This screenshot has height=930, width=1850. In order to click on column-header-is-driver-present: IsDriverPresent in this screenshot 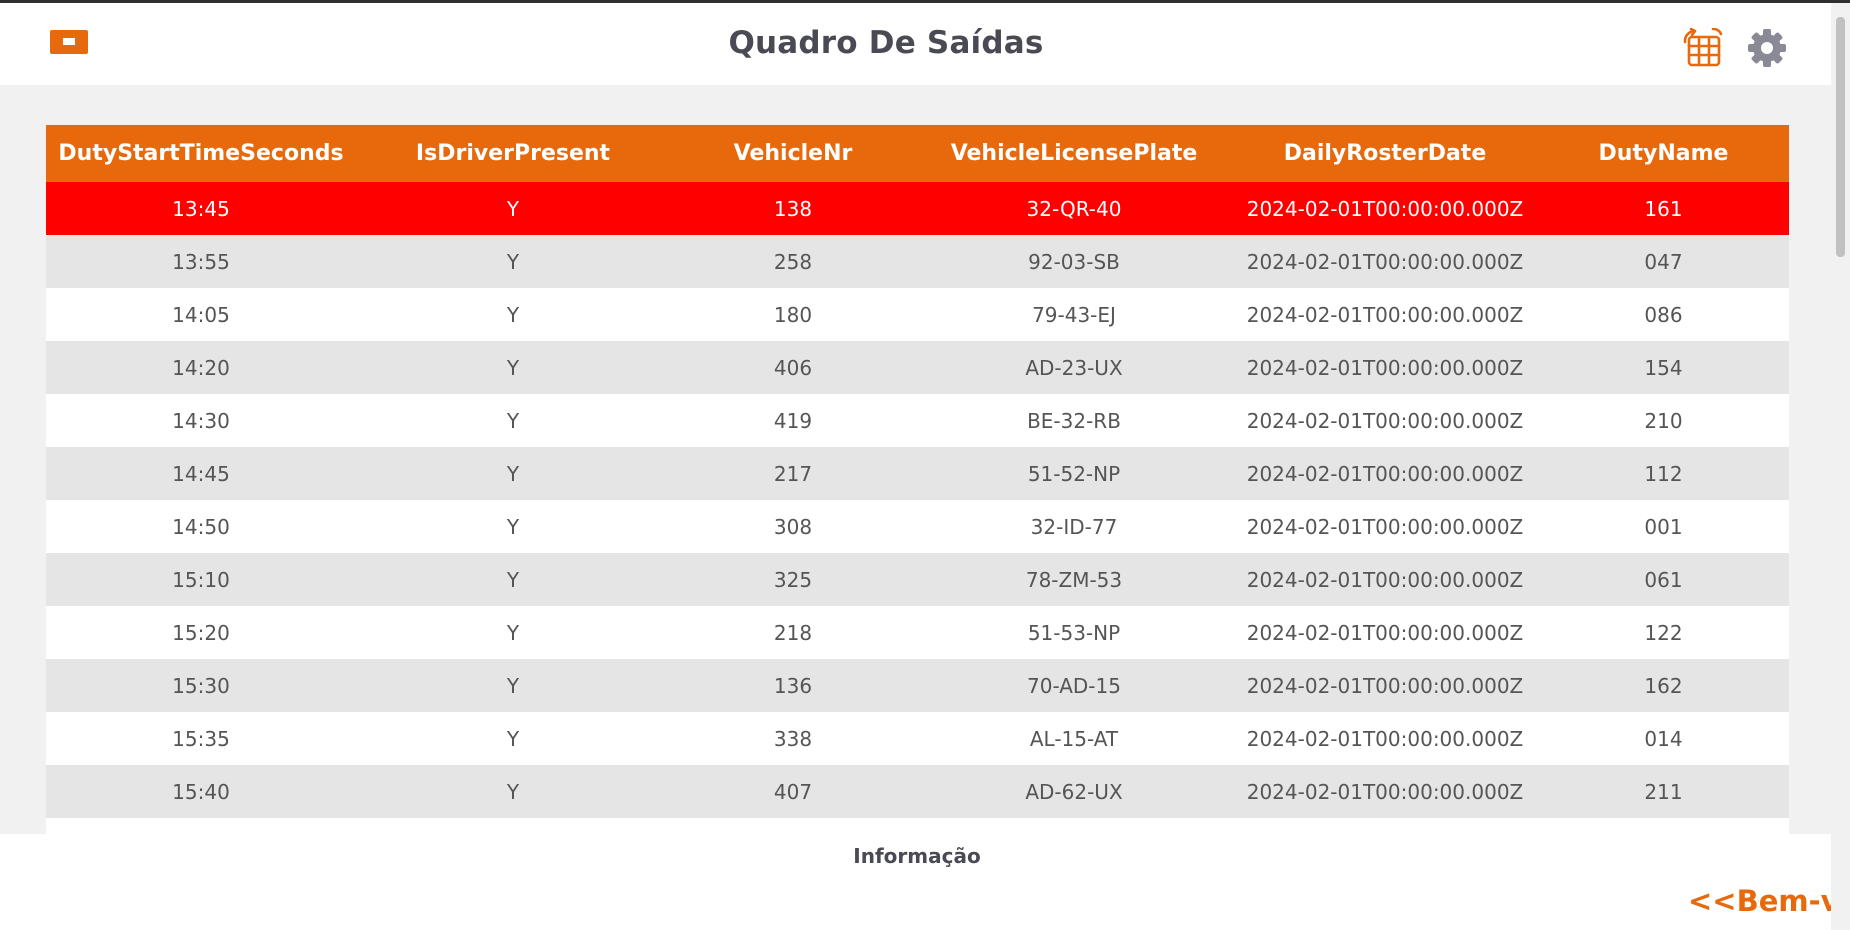, I will do `click(513, 153)`.